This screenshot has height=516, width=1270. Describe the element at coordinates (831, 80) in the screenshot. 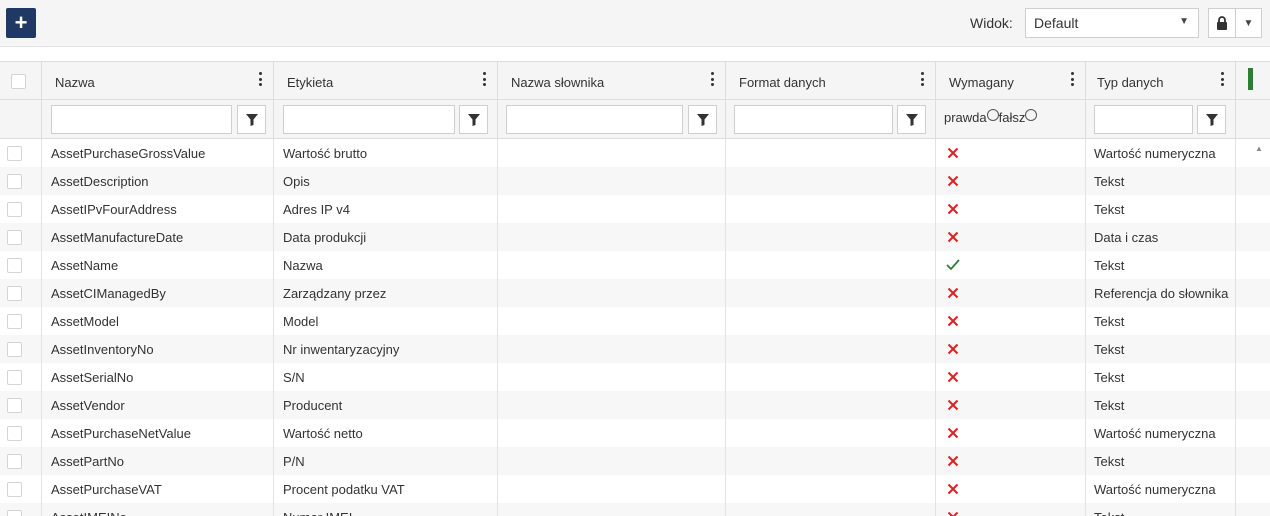

I see `column-header-format: Format danych` at that location.